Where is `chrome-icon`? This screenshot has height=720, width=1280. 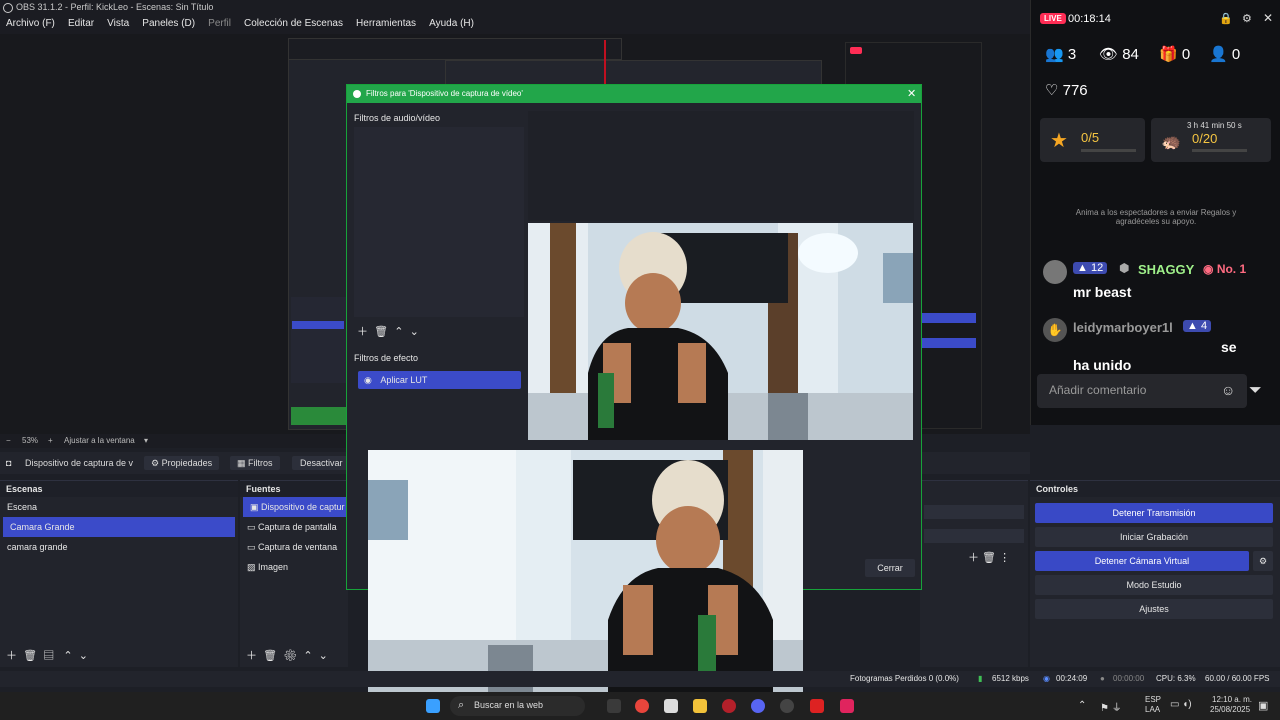
chrome-icon is located at coordinates (642, 706).